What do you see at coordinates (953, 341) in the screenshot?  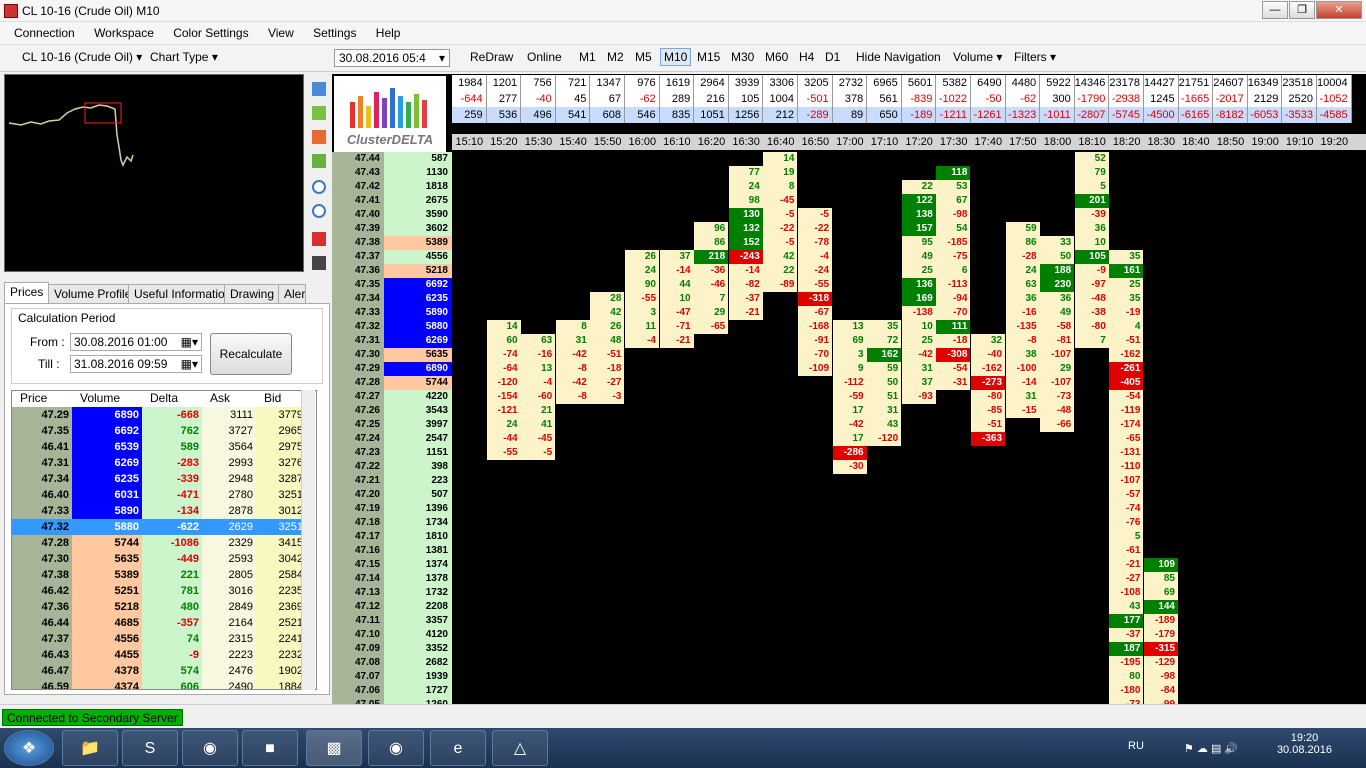 I see `cluster-cell: -18` at bounding box center [953, 341].